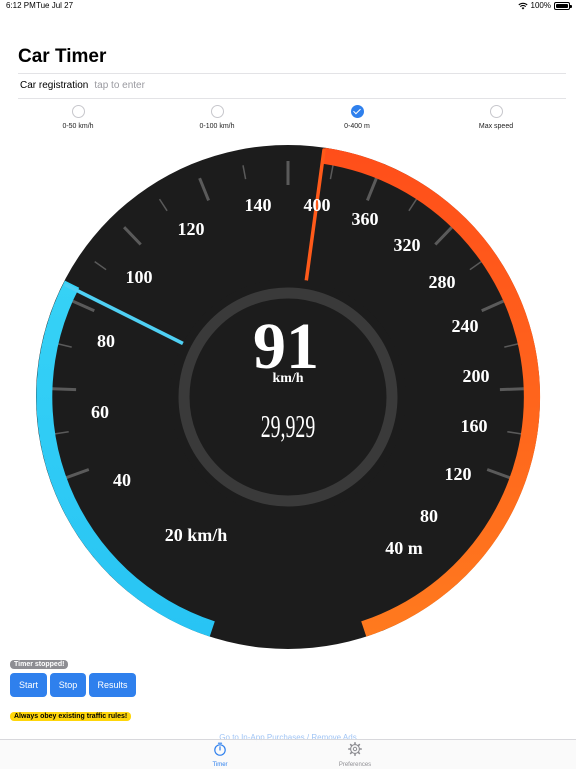 The width and height of the screenshot is (576, 769). Describe the element at coordinates (139, 277) in the screenshot. I see `speed-scale-label: 100` at that location.